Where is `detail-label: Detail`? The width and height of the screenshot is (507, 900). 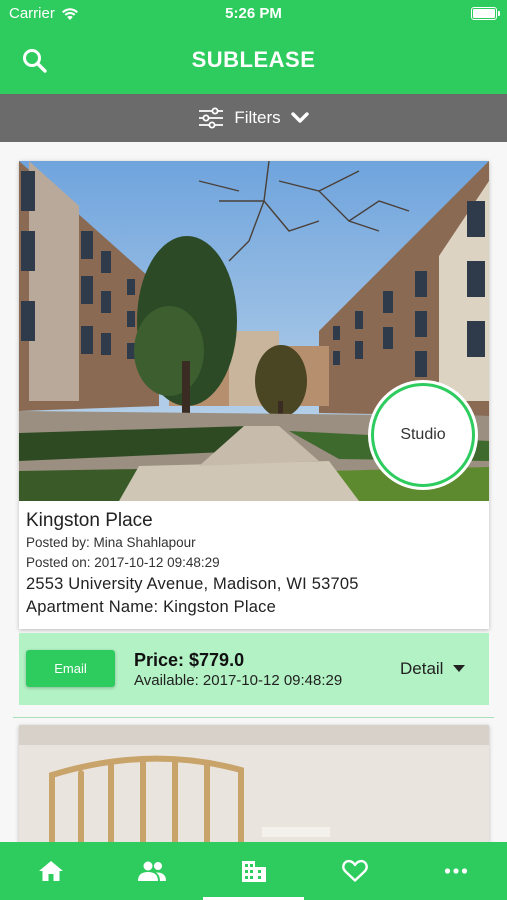
detail-label: Detail is located at coordinates (422, 668).